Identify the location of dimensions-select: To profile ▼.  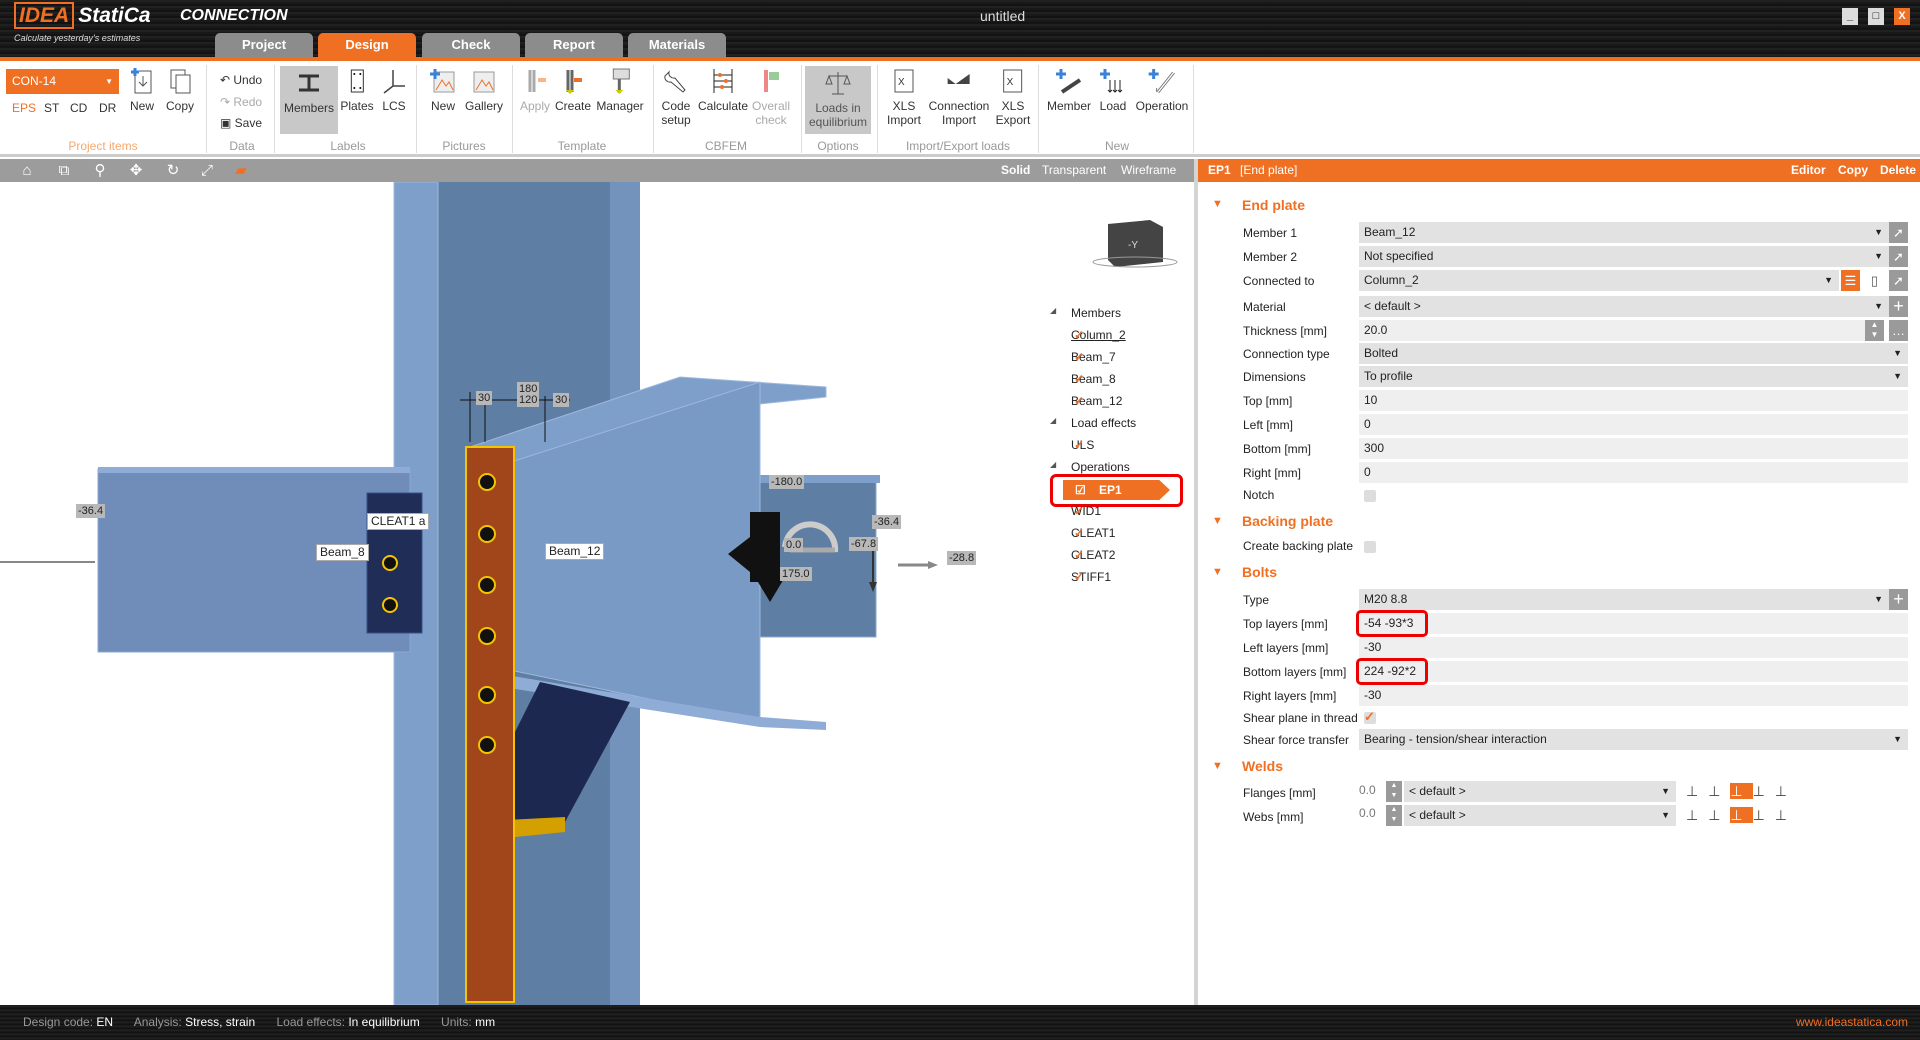
(1633, 376).